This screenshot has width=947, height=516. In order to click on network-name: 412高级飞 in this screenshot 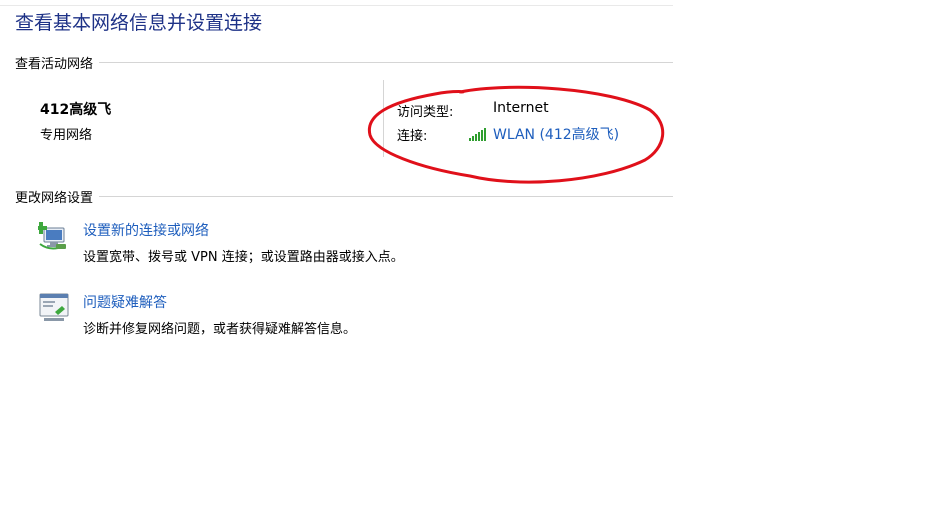, I will do `click(76, 110)`.